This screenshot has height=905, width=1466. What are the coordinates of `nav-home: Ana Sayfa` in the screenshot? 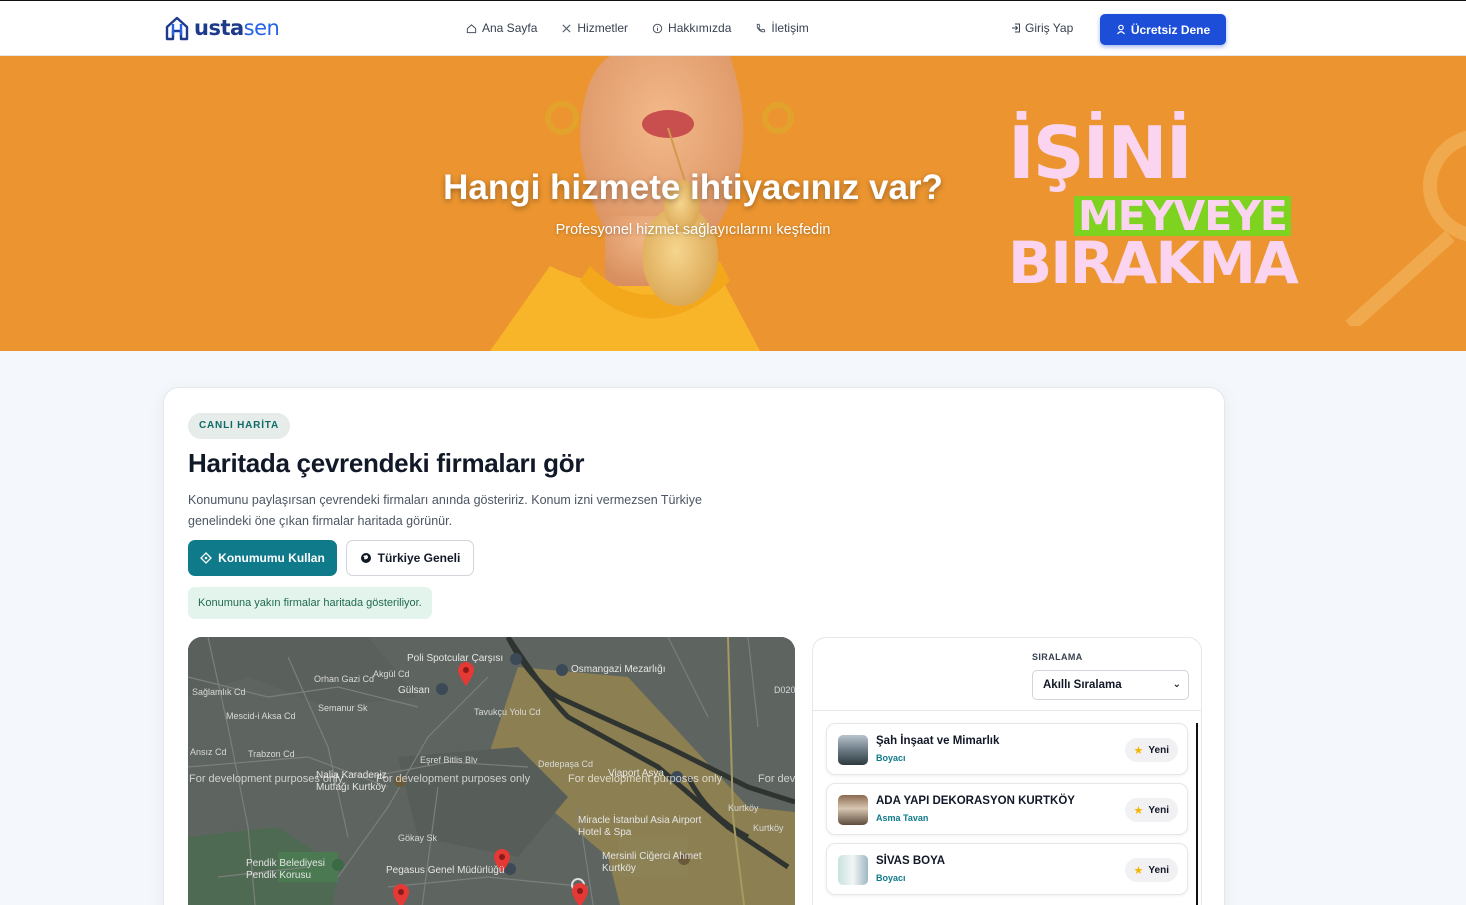 It's located at (501, 28).